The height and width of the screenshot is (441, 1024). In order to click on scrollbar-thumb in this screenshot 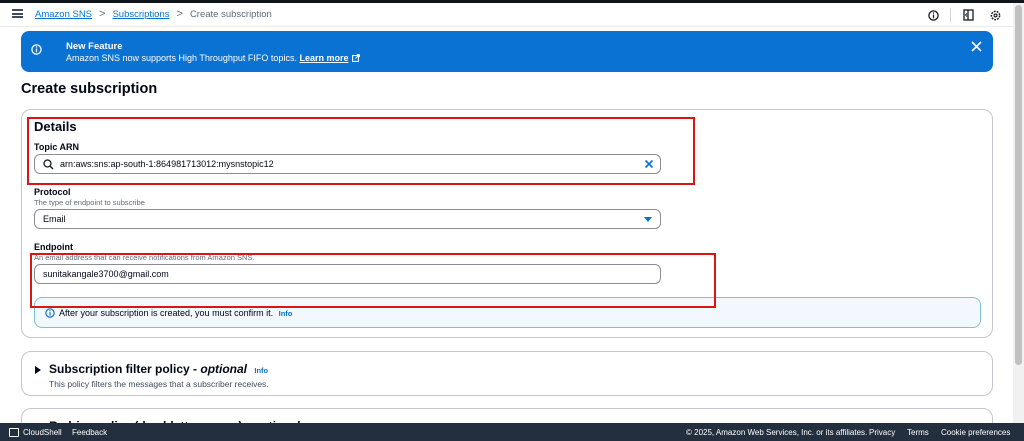, I will do `click(1018, 185)`.